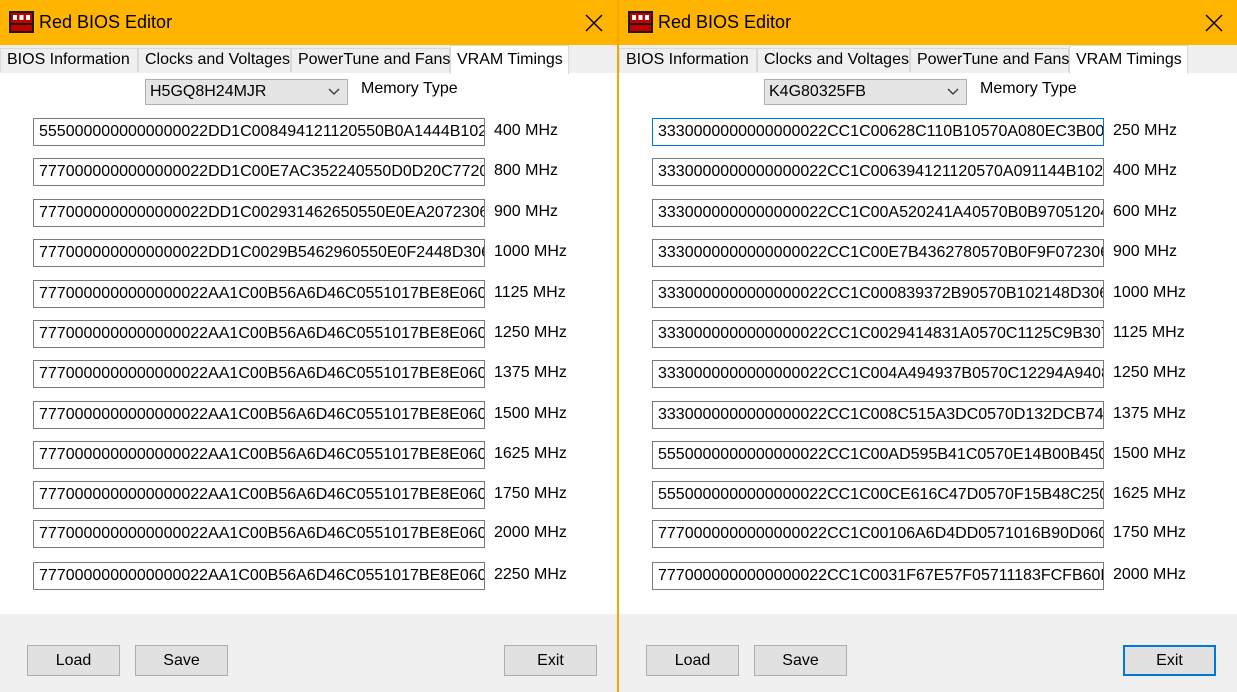  I want to click on frequency-label: 600 MHz, so click(1145, 211).